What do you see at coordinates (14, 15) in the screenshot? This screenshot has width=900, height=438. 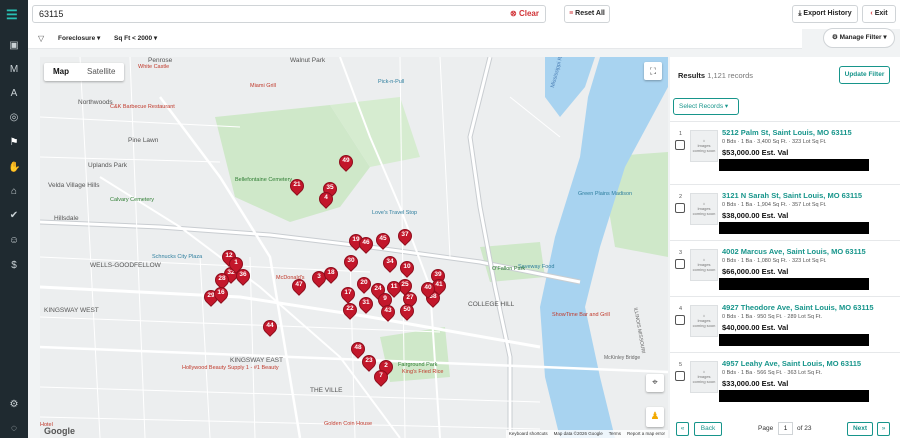 I see `app-logo: ☰` at bounding box center [14, 15].